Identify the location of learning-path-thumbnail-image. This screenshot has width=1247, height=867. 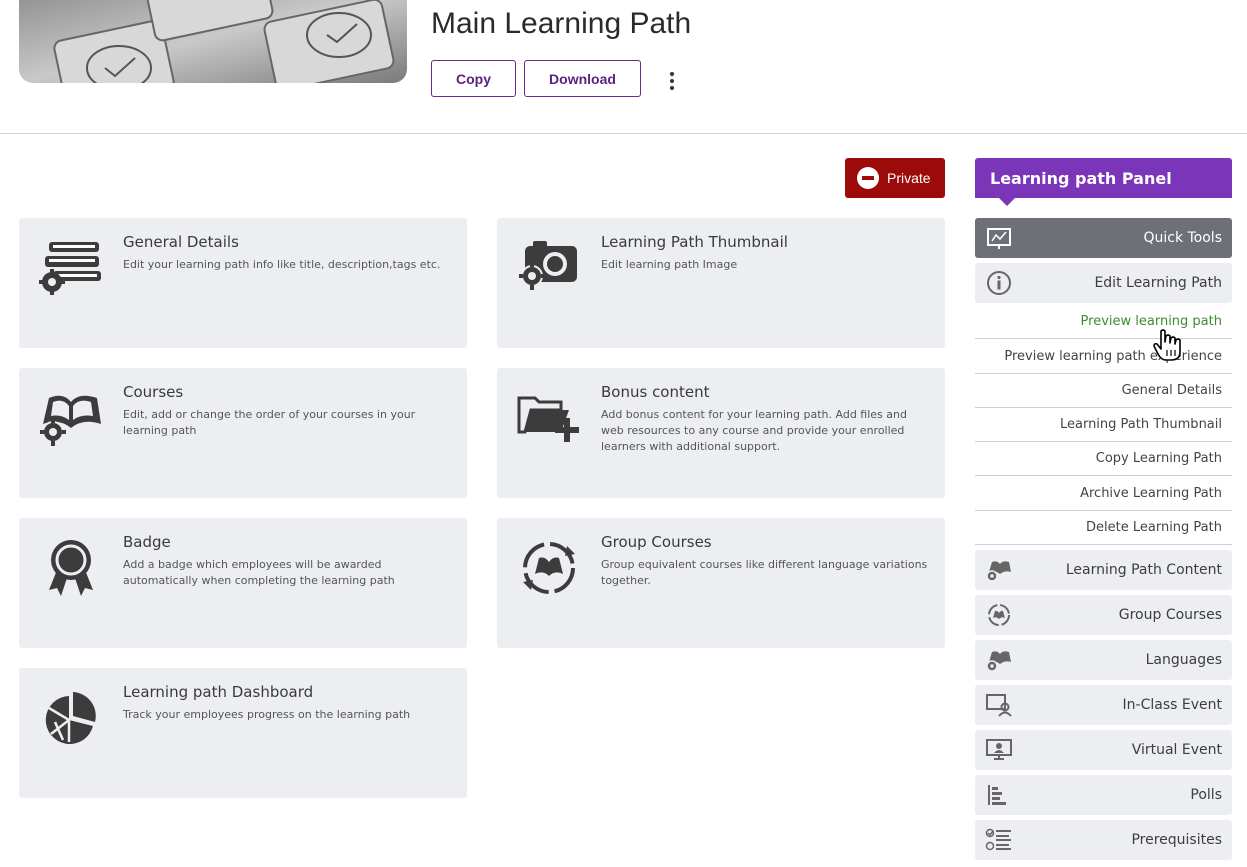
(213, 41).